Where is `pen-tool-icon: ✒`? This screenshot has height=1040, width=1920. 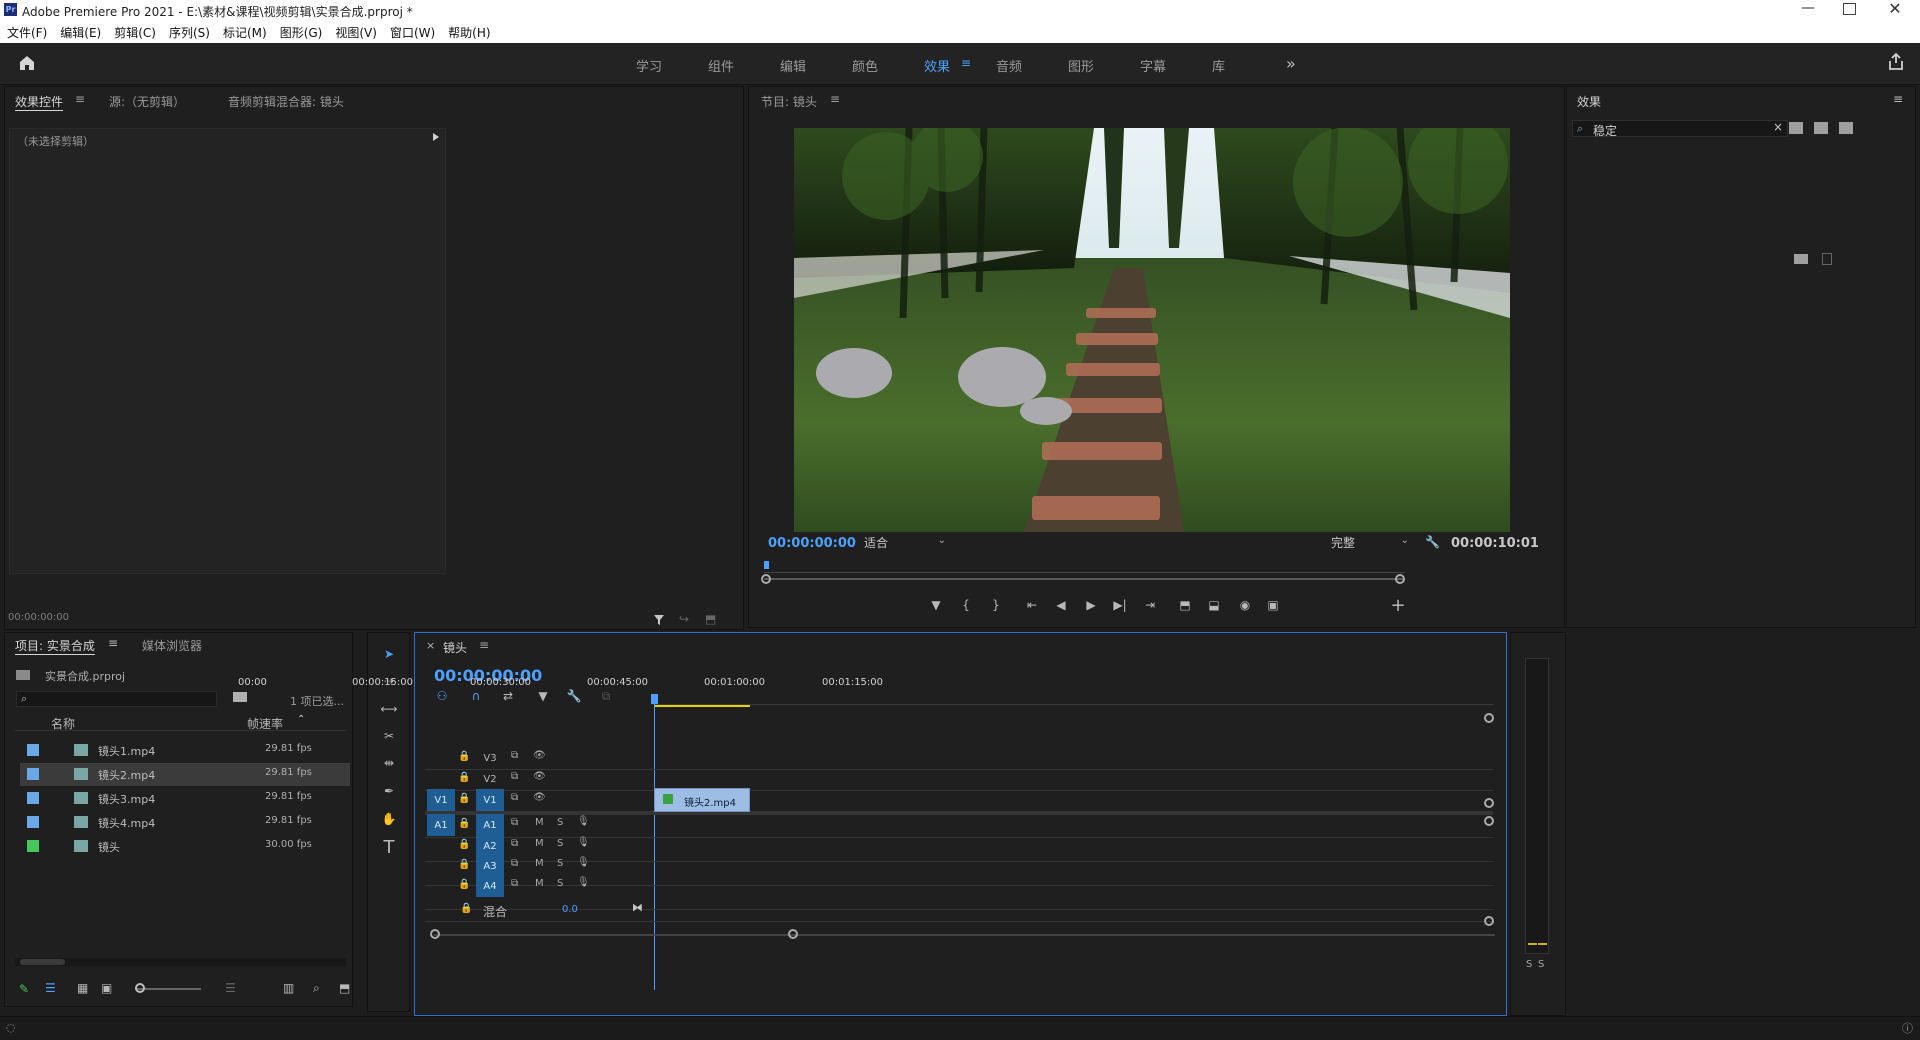
pen-tool-icon: ✒ is located at coordinates (389, 791).